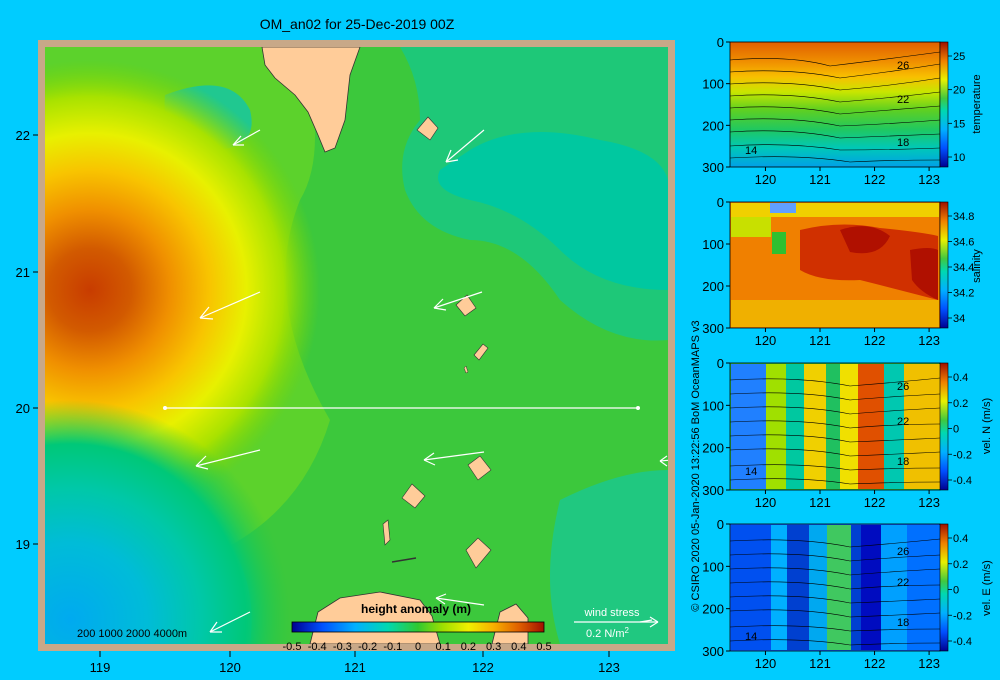 This screenshot has height=680, width=1000. I want to click on temperature-colorbar, so click(944, 104).